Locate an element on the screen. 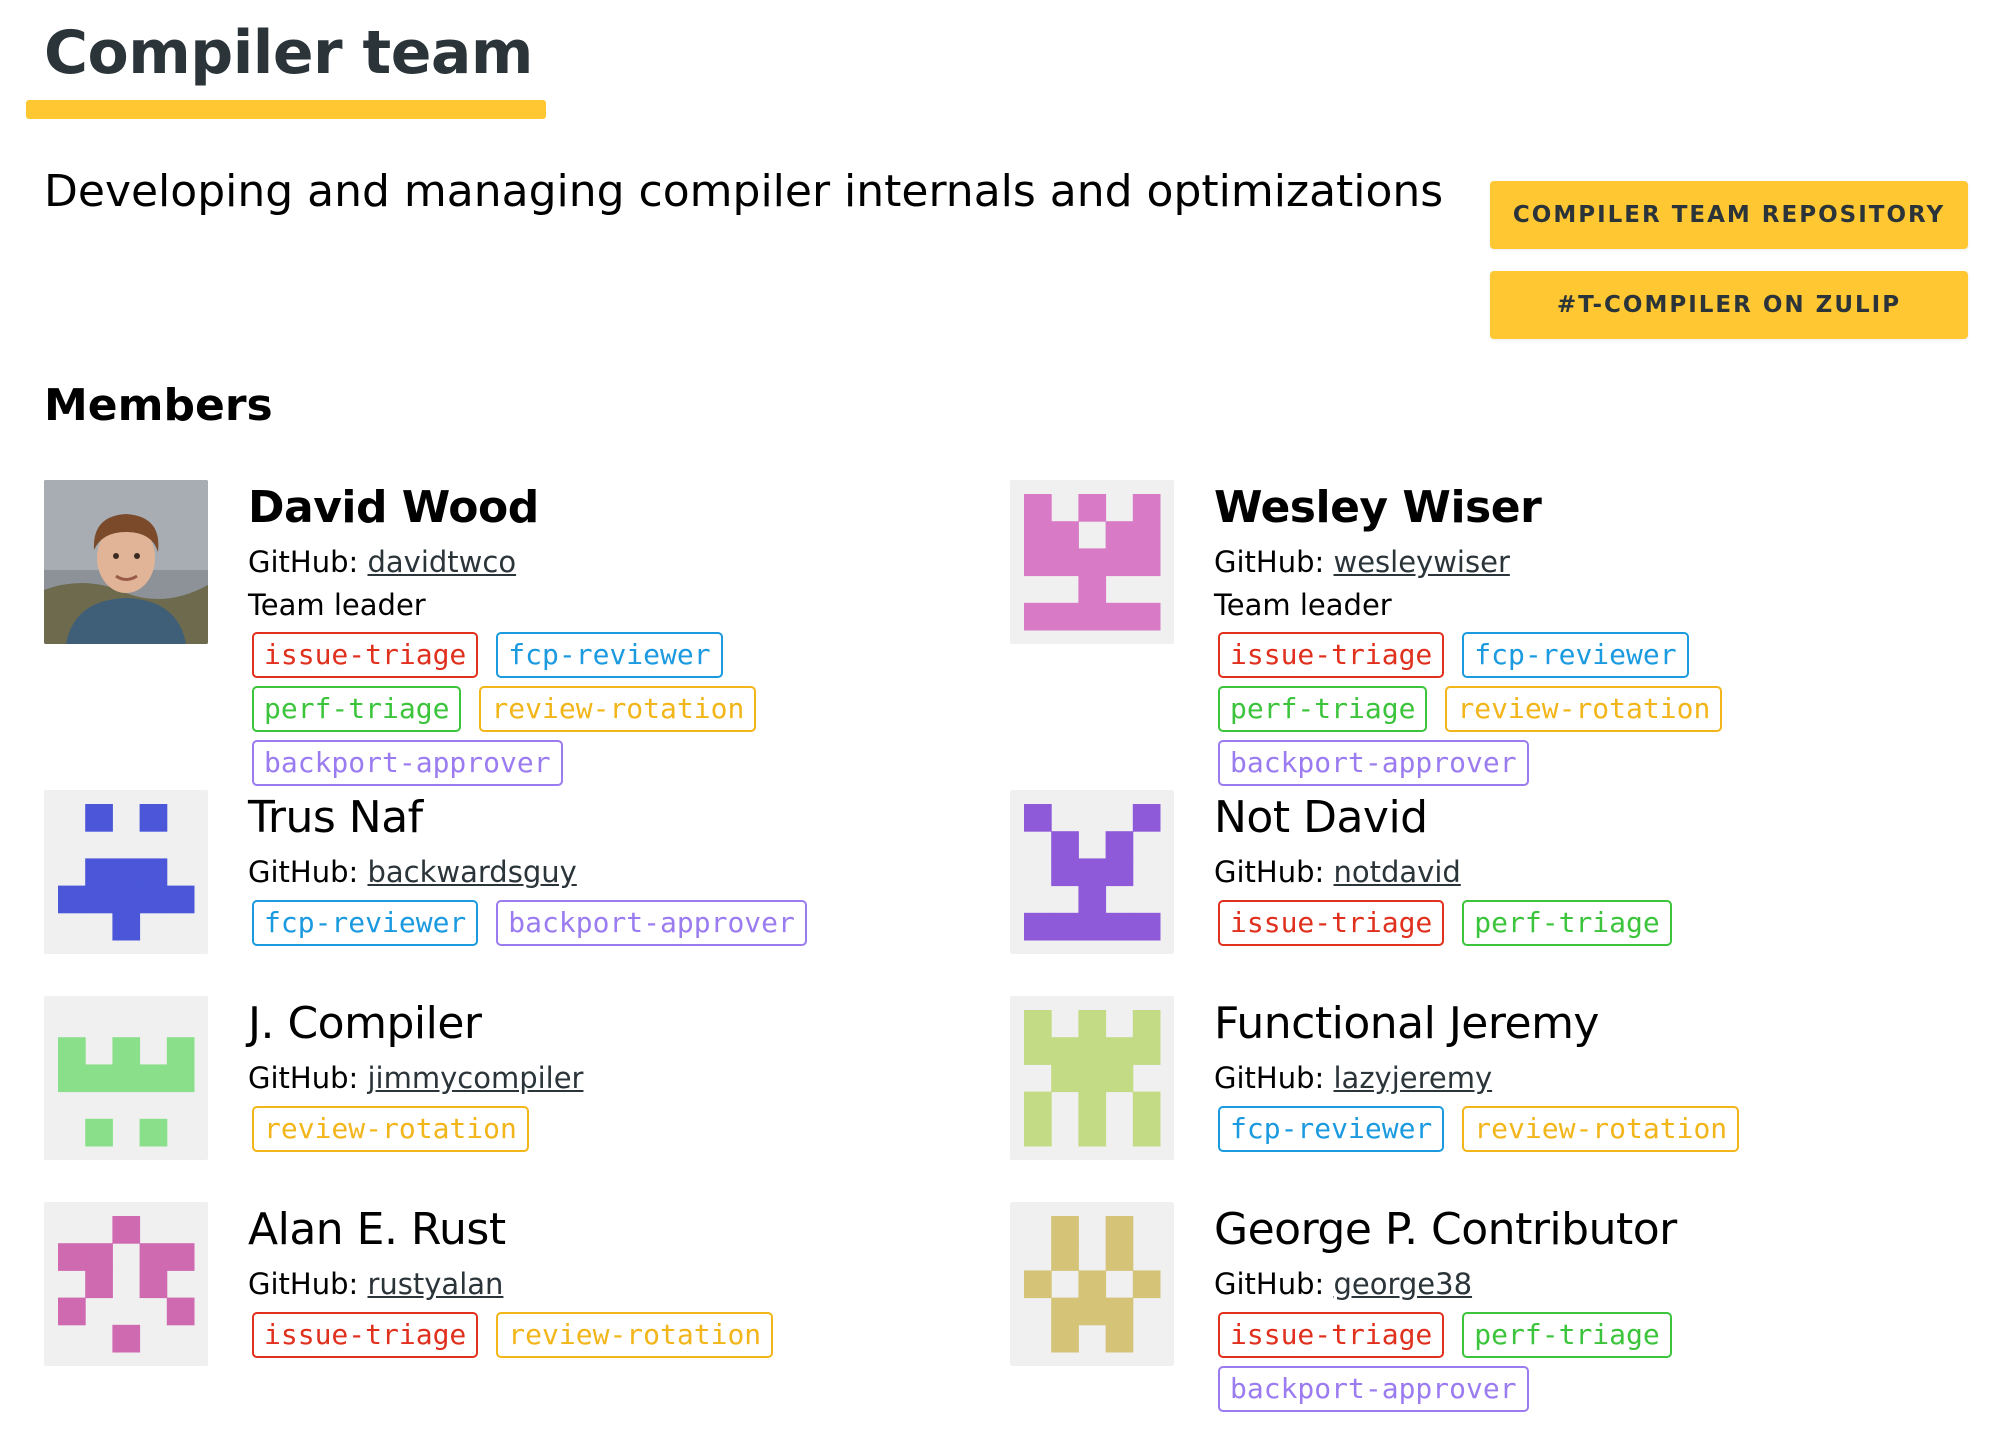 This screenshot has width=1990, height=1436. member-name: Trus Naf is located at coordinates (335, 817).